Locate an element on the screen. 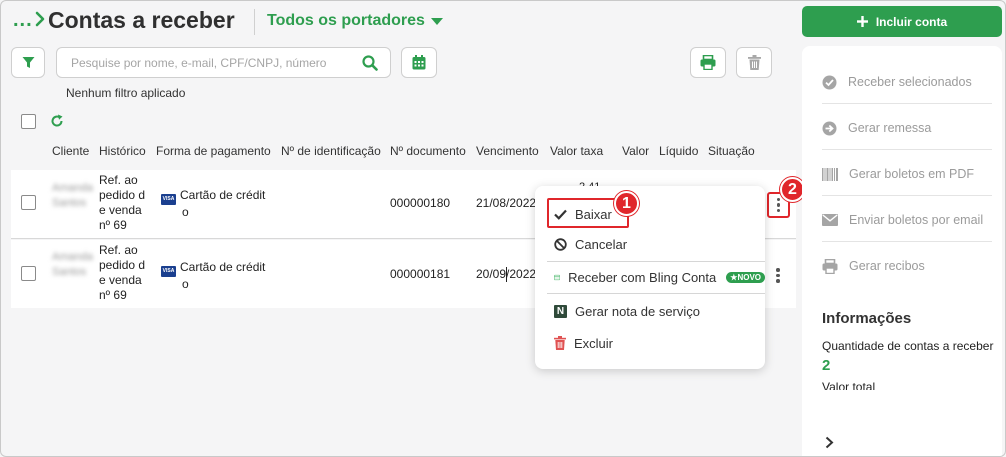  menu-item-label: Excluir is located at coordinates (594, 343).